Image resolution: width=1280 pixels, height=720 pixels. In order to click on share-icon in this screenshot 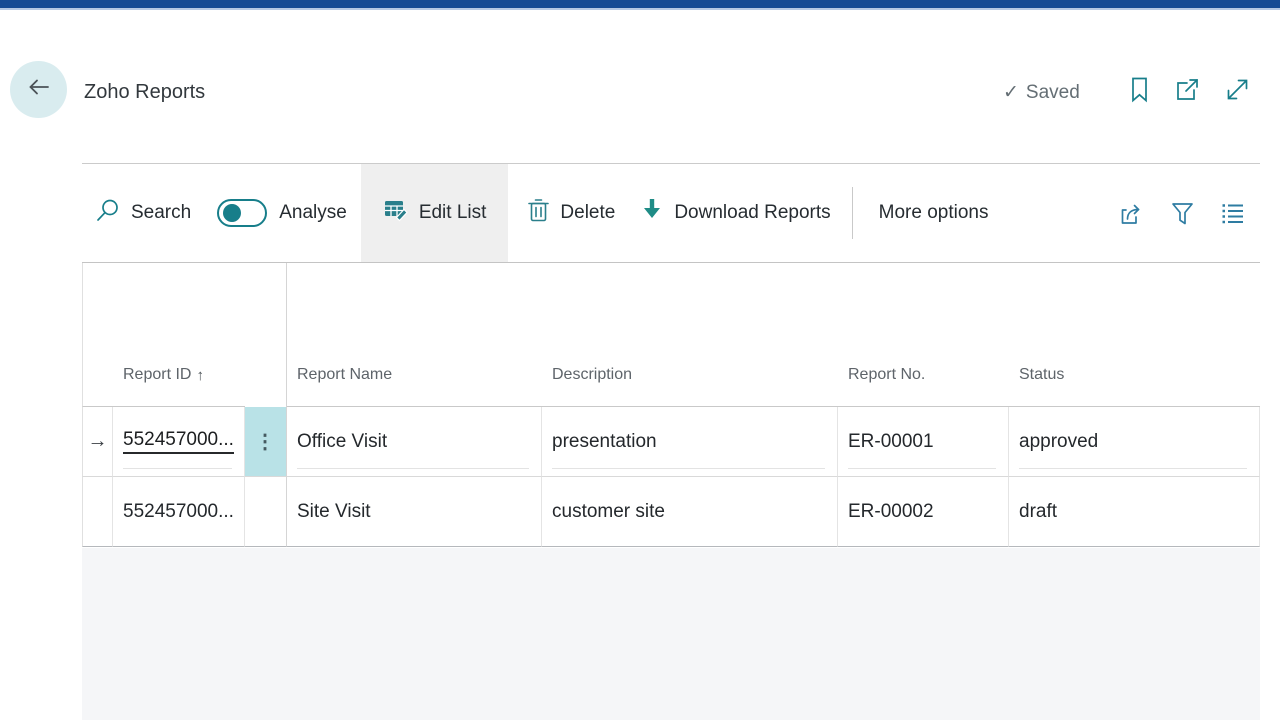, I will do `click(1131, 213)`.